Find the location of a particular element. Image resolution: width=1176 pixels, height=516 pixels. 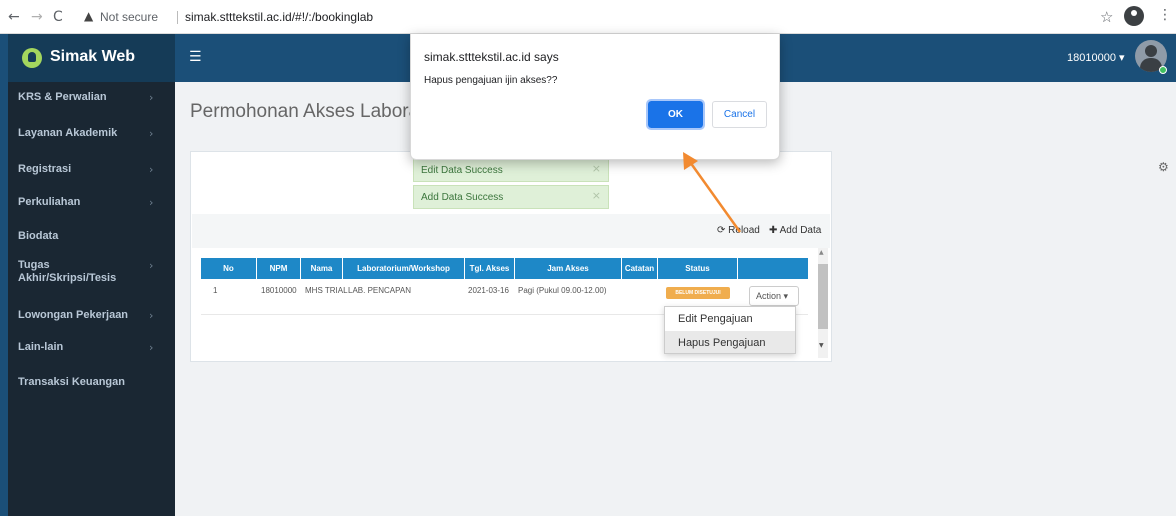

success-alert: Edit Data Success × is located at coordinates (511, 170).